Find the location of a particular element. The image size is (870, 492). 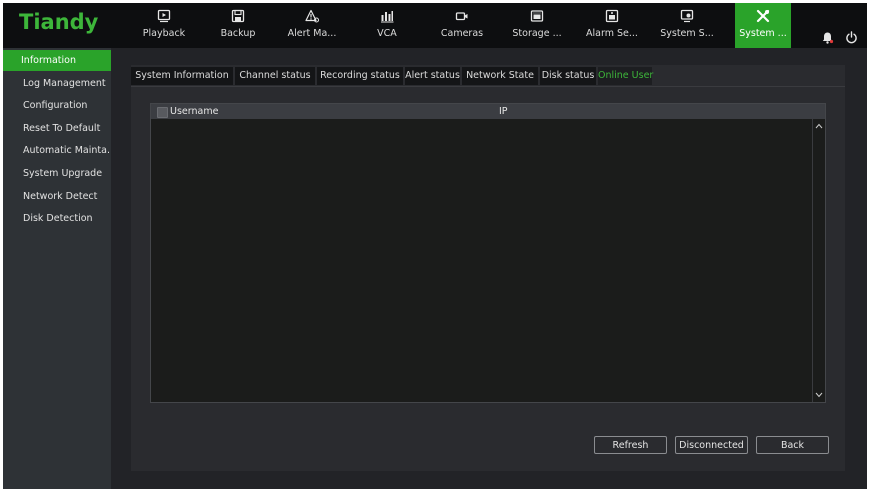

monitor-settings-icon is located at coordinates (687, 16).